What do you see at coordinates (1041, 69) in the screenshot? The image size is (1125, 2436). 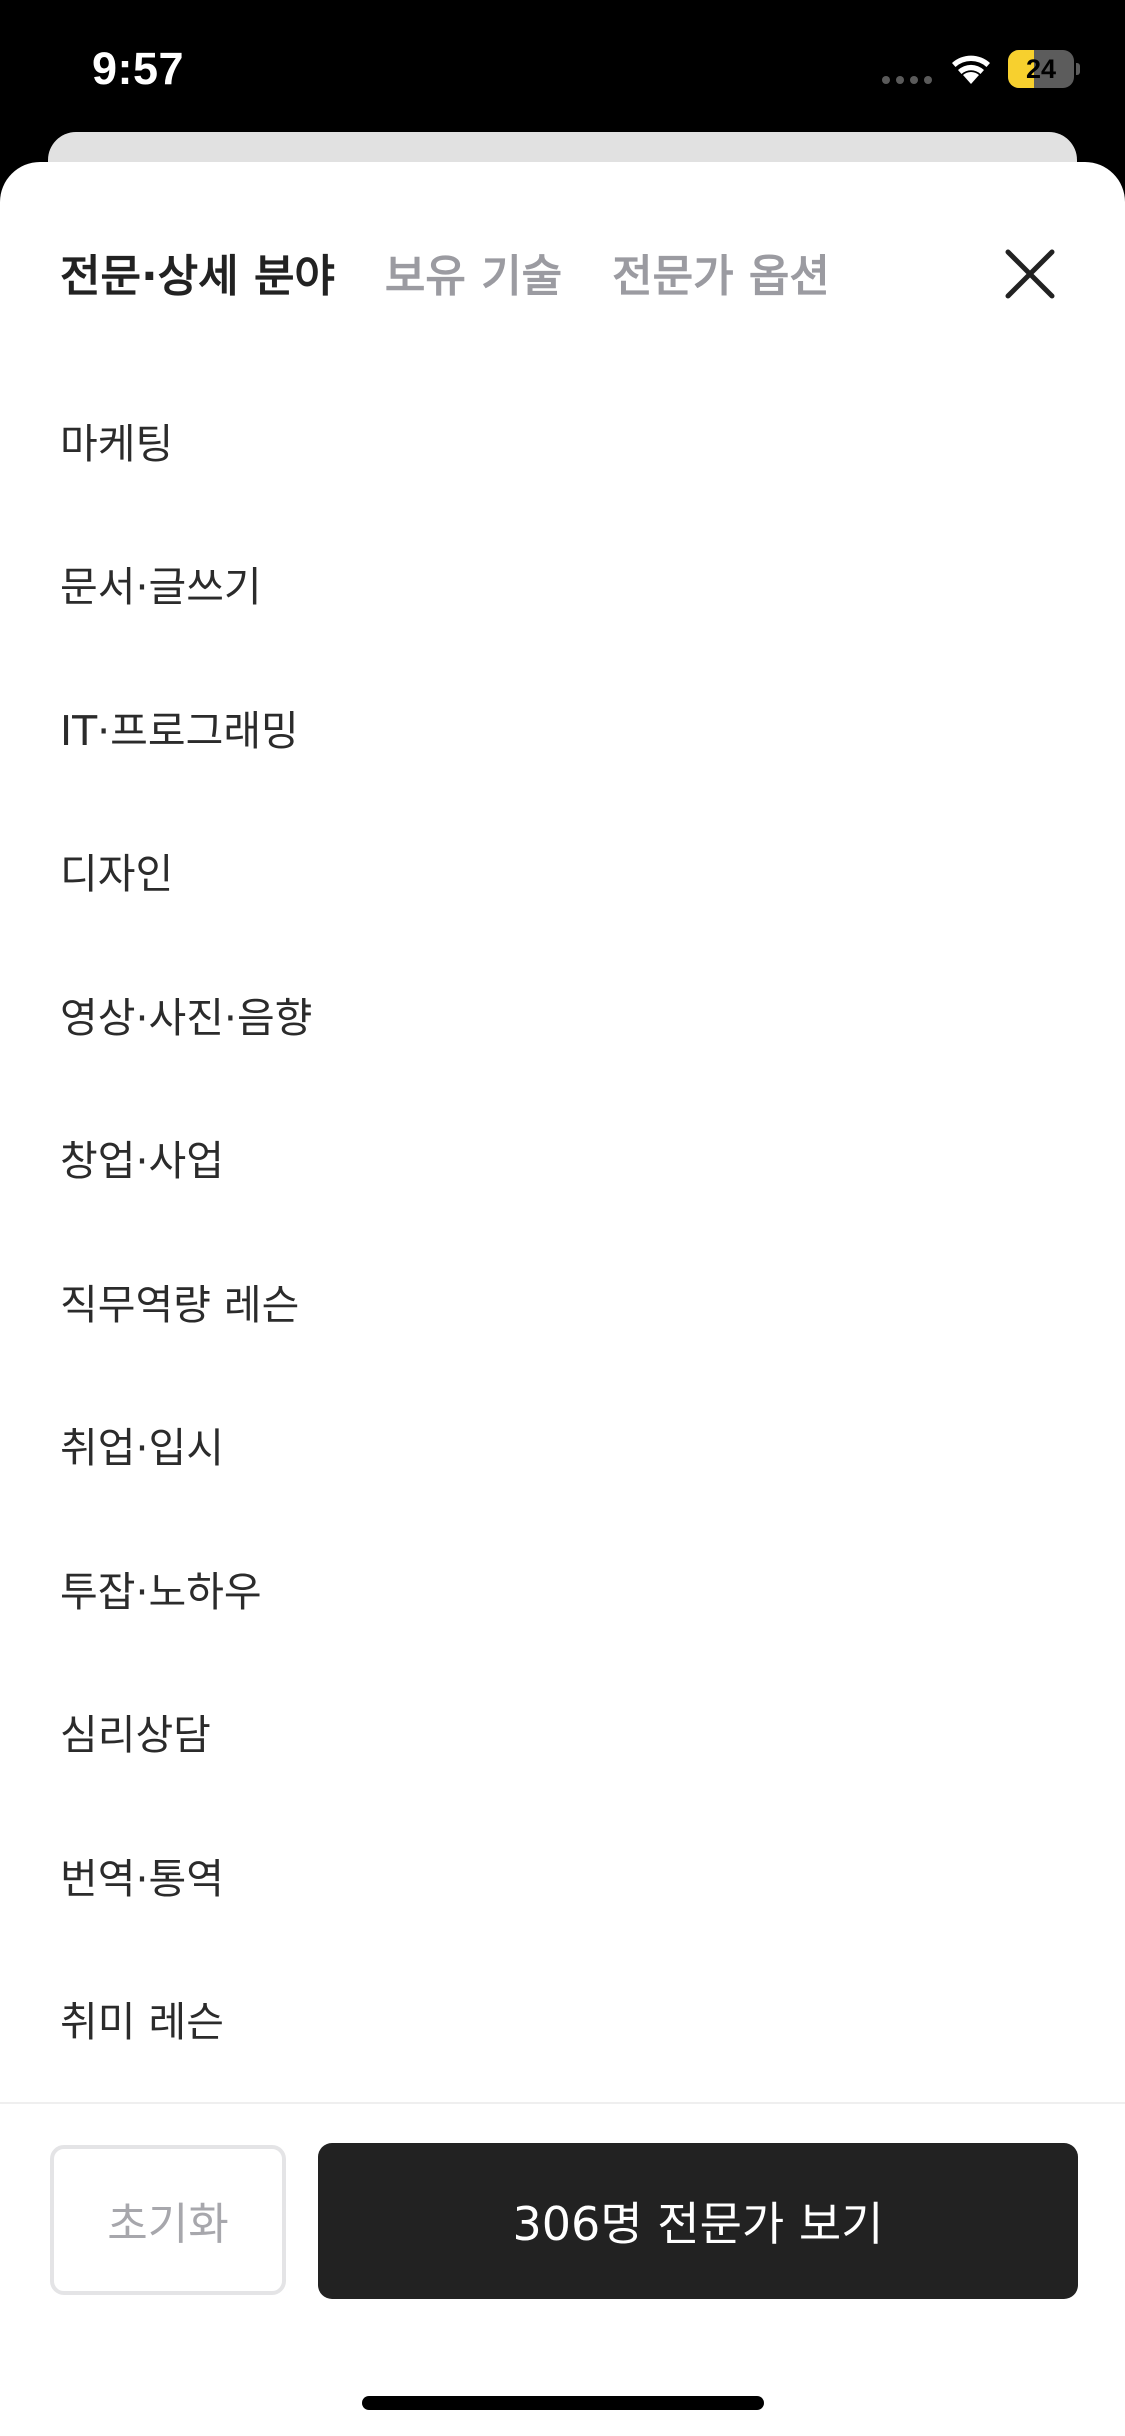 I see `battery-level: 24` at bounding box center [1041, 69].